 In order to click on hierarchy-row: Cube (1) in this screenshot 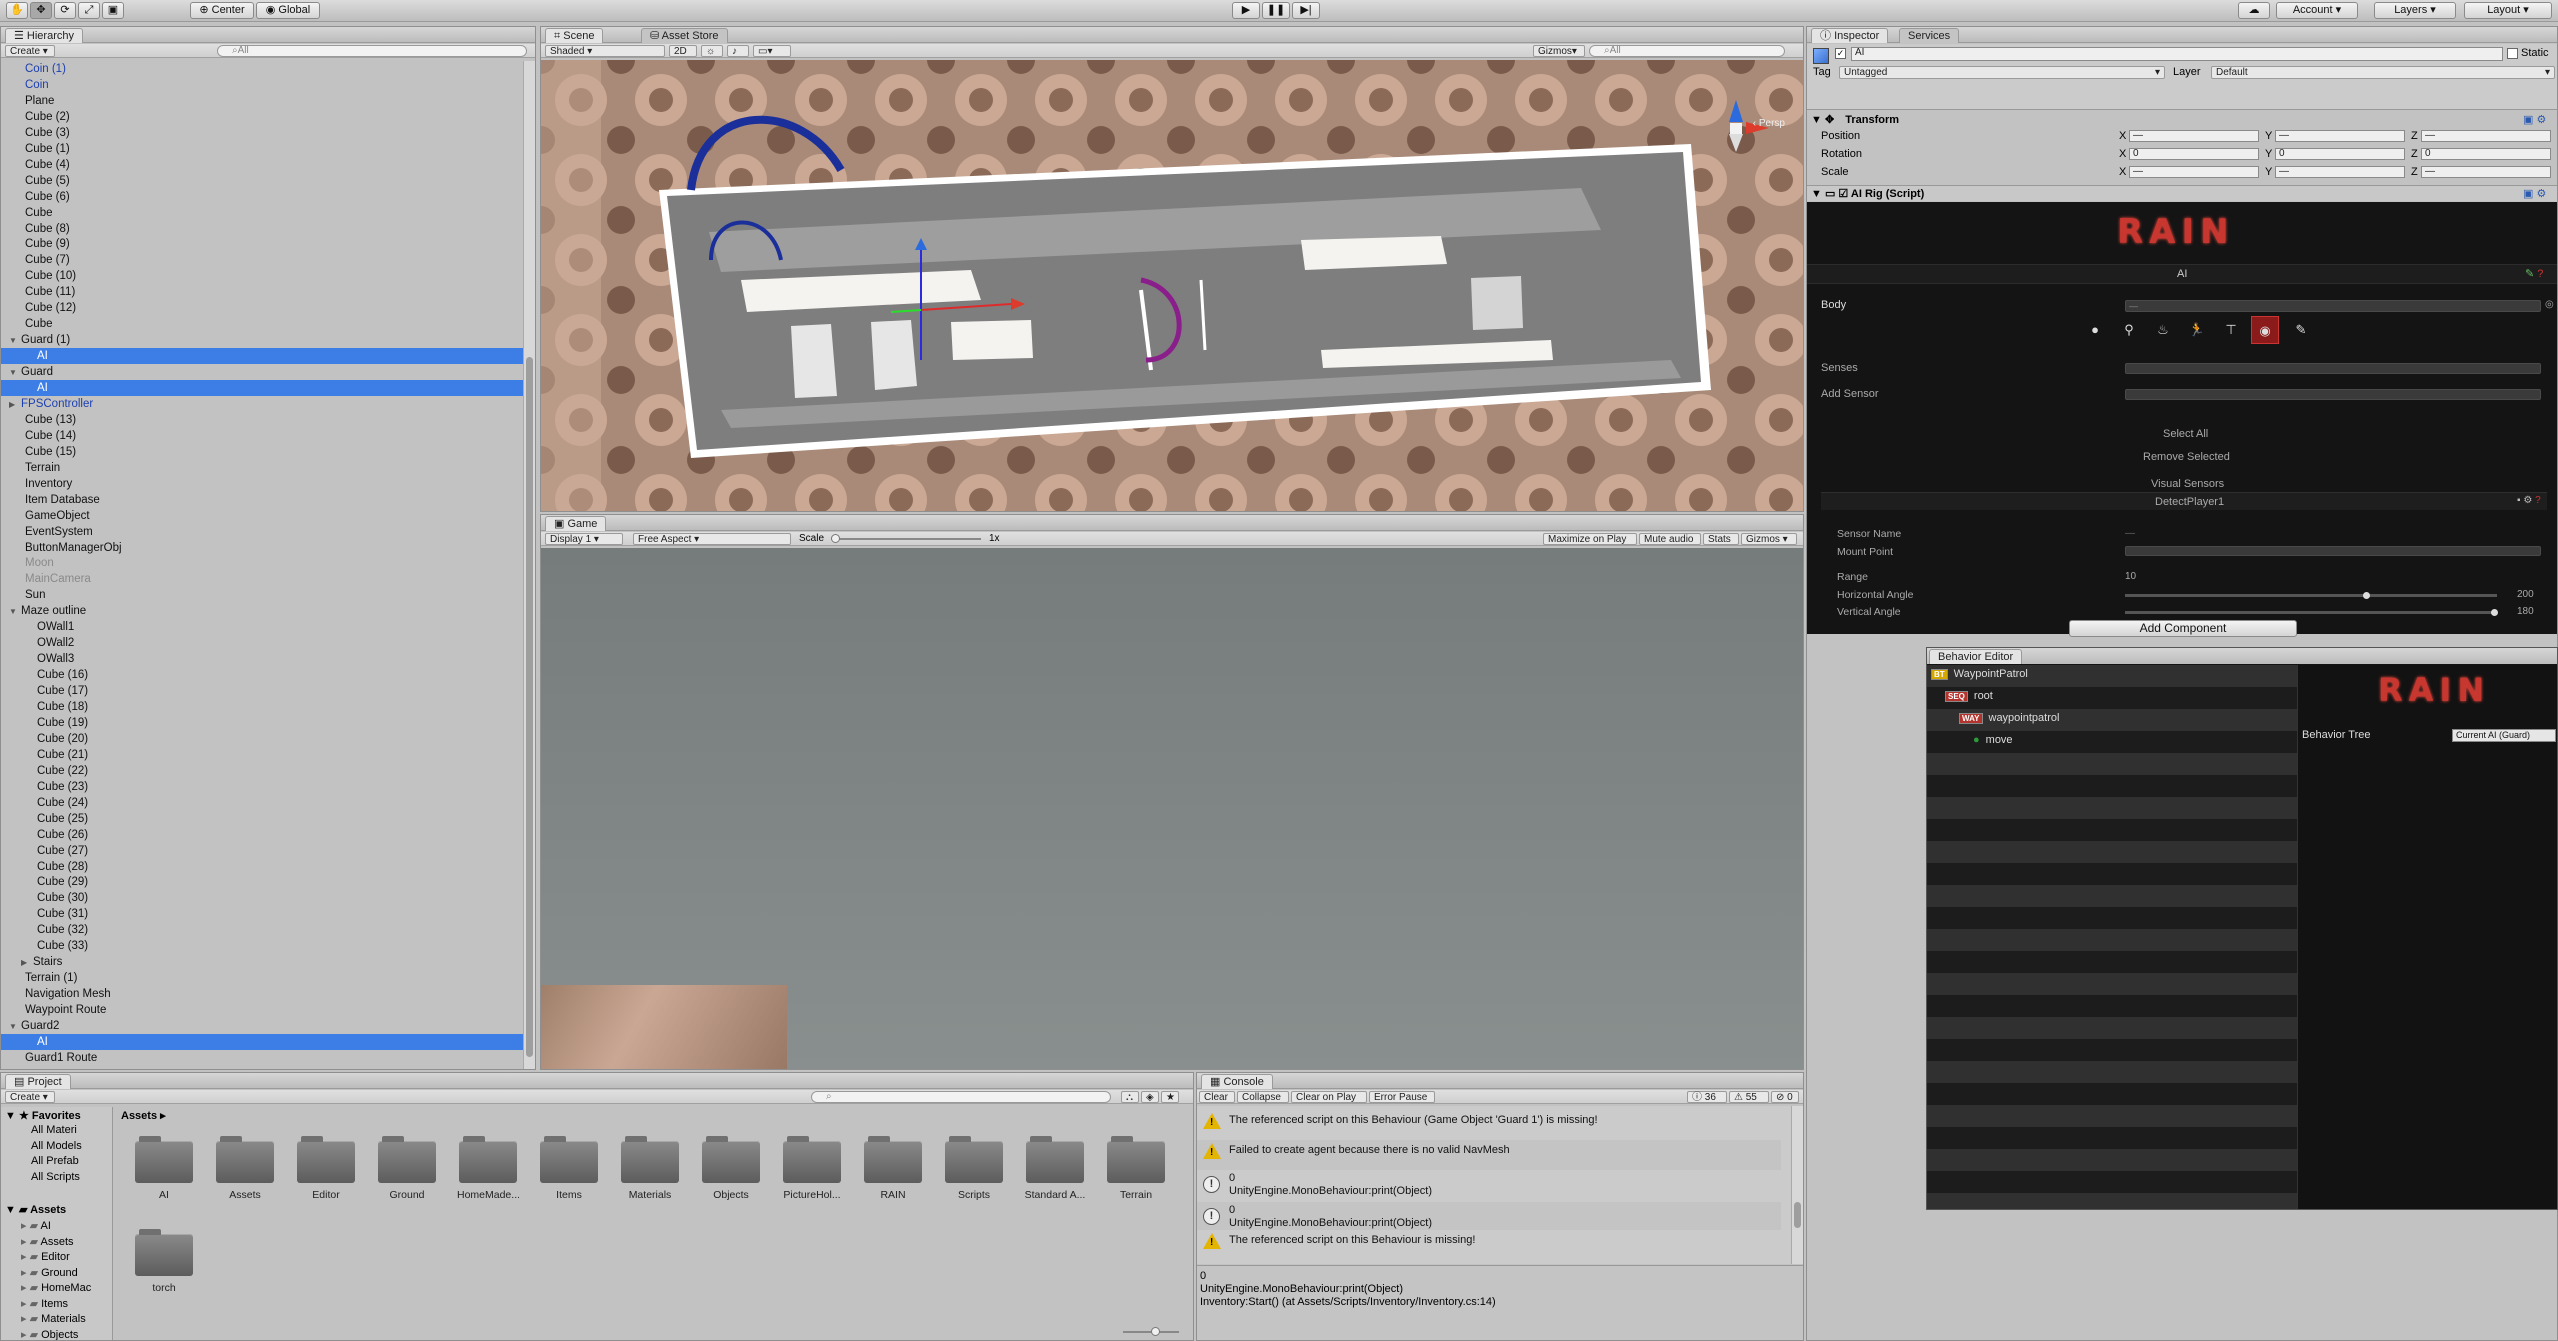, I will do `click(262, 149)`.